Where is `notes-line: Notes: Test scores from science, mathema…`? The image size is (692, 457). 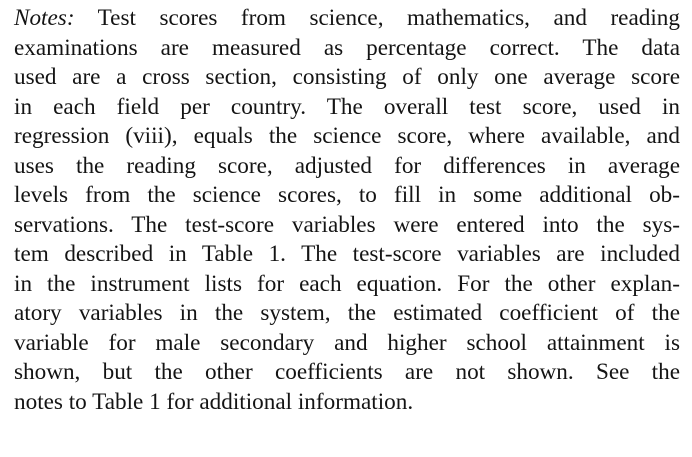
notes-line: Notes: Test scores from science, mathema… is located at coordinates (347, 19).